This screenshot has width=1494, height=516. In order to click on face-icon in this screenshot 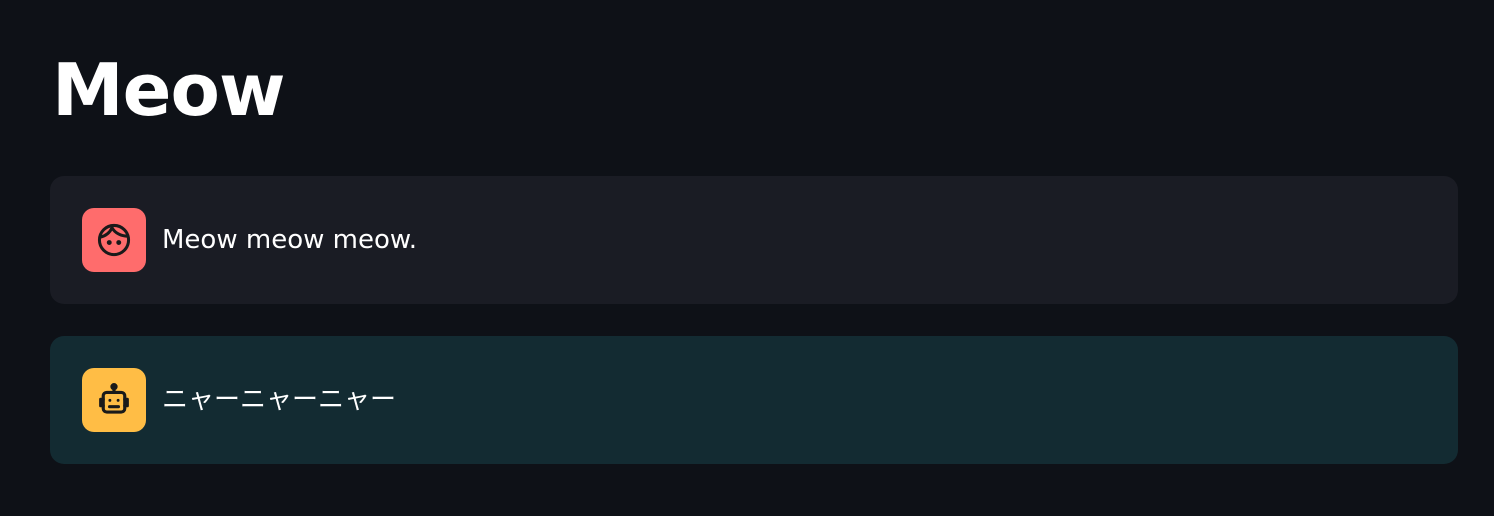, I will do `click(114, 240)`.